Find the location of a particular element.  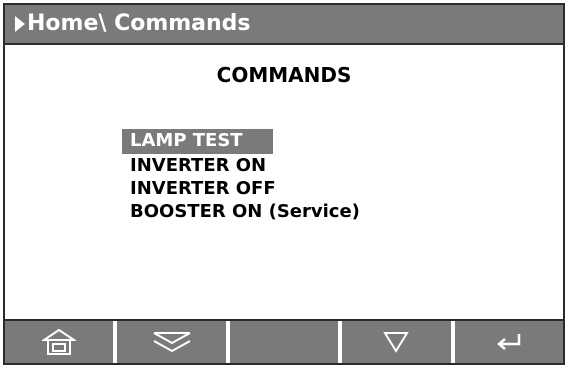

softkey-empty is located at coordinates (286, 342).